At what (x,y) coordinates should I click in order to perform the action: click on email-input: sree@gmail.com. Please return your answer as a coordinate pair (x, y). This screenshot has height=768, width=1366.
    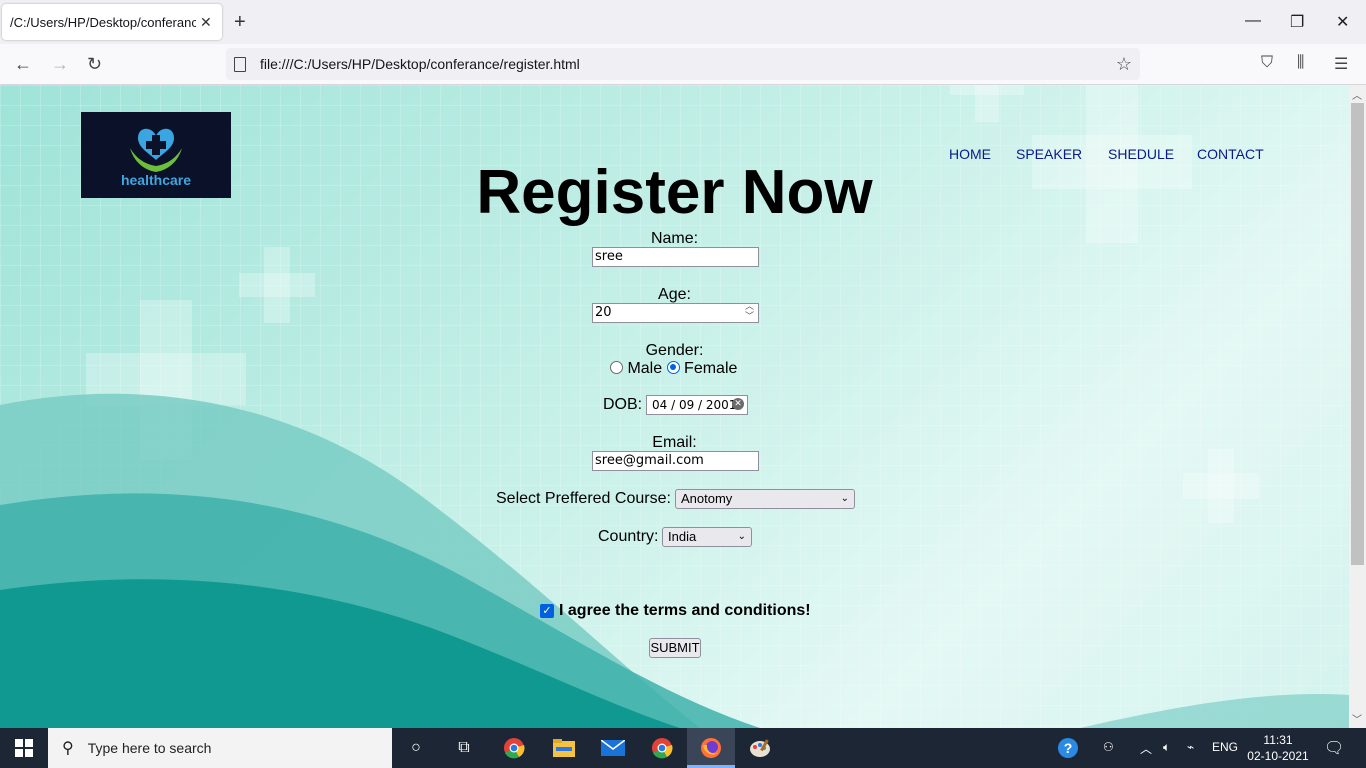
    Looking at the image, I should click on (675, 461).